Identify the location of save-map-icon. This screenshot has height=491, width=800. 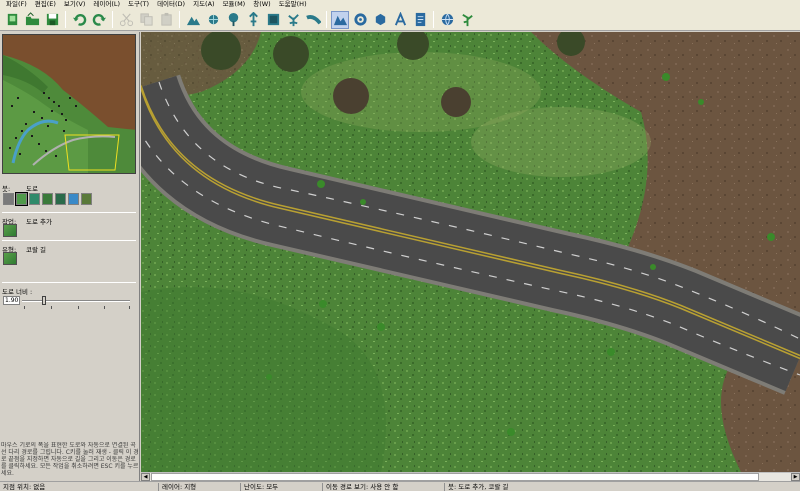
(52, 19).